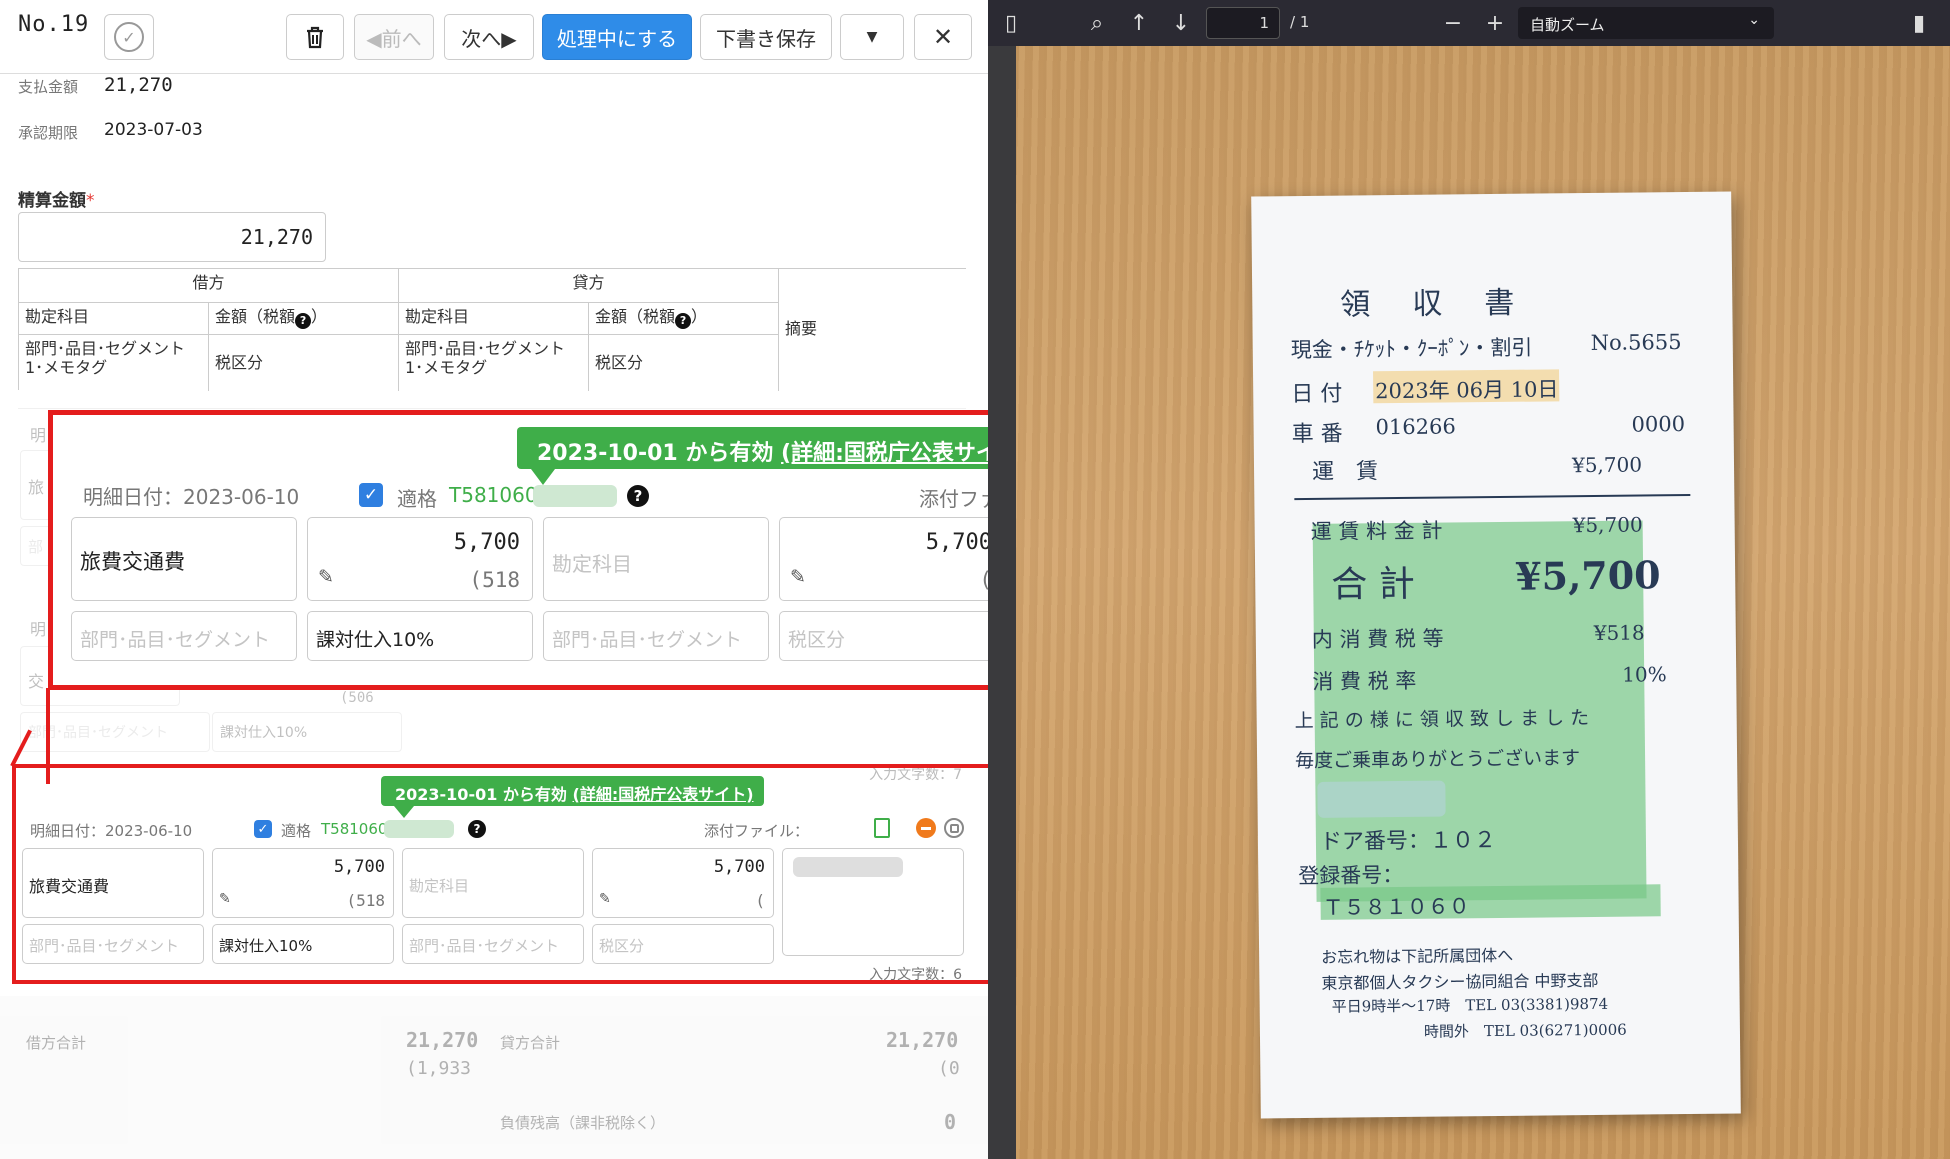 The image size is (1950, 1159). What do you see at coordinates (1300, 22) in the screenshot?
I see `page-count: / 1` at bounding box center [1300, 22].